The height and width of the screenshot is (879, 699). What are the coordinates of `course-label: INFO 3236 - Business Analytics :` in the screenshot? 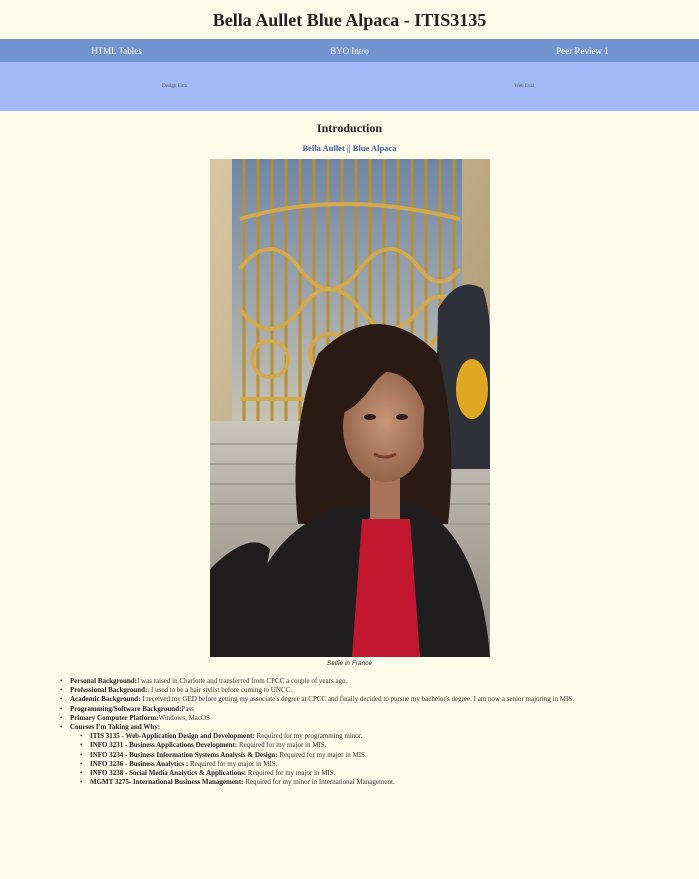 It's located at (139, 763).